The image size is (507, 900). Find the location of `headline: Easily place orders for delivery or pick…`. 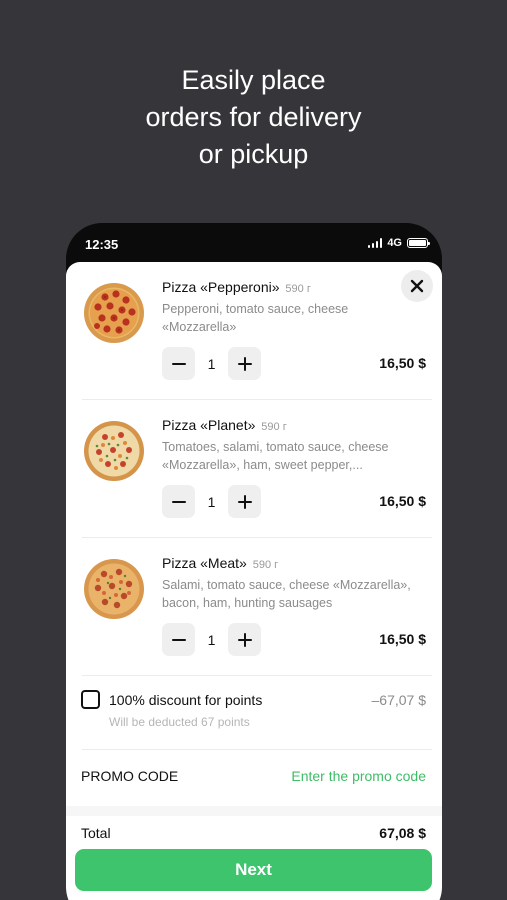

headline: Easily place orders for delivery or pick… is located at coordinates (253, 117).